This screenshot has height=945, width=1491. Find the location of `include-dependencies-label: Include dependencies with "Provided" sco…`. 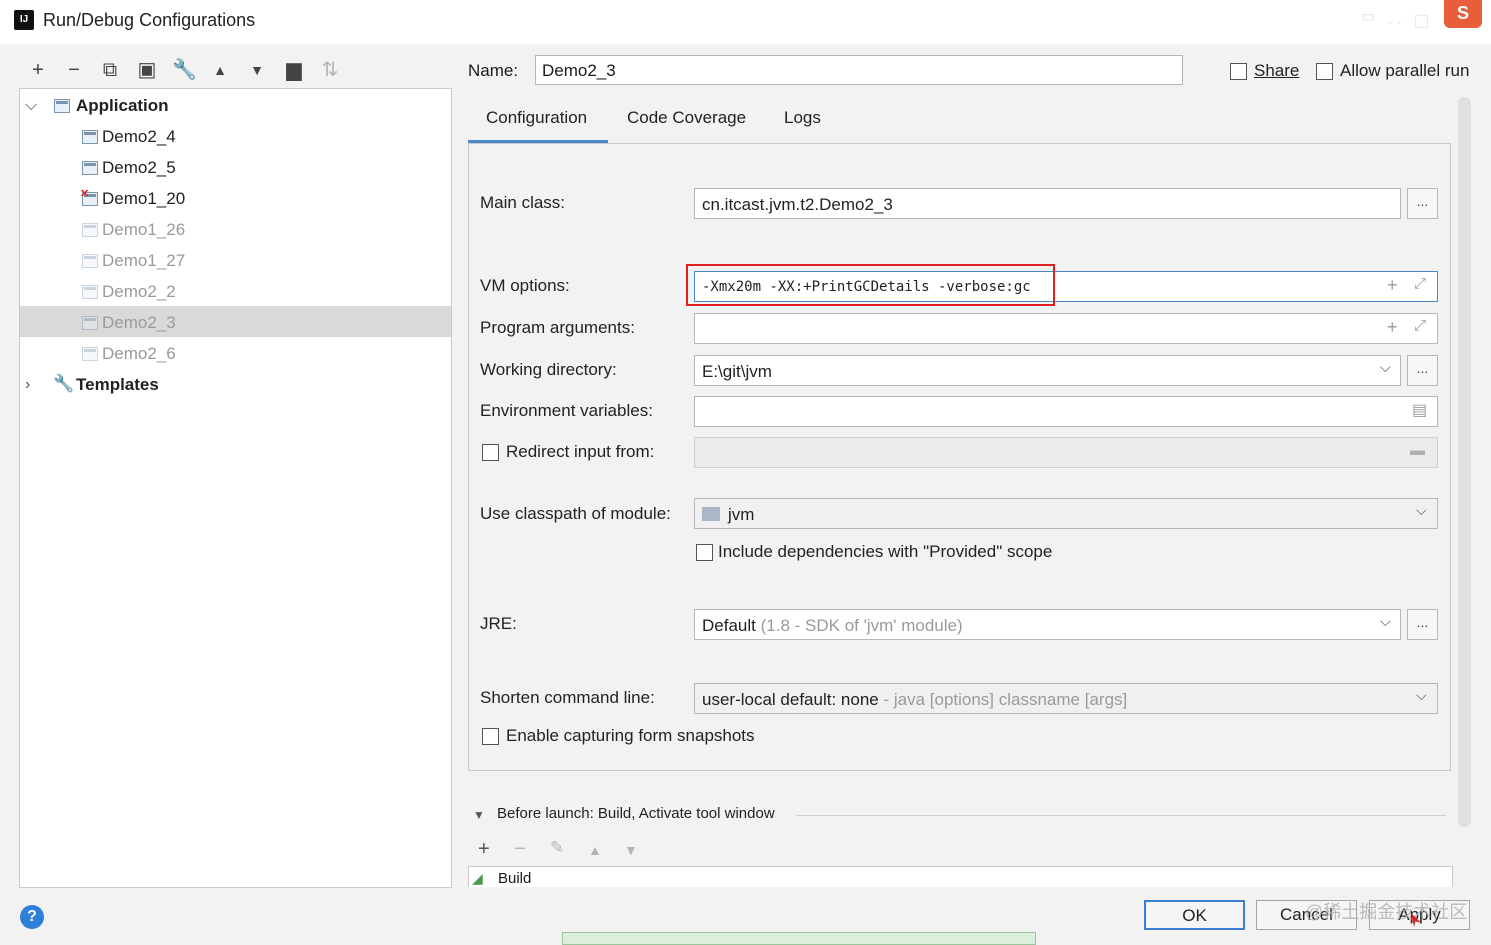

include-dependencies-label: Include dependencies with "Provided" sco… is located at coordinates (885, 551).